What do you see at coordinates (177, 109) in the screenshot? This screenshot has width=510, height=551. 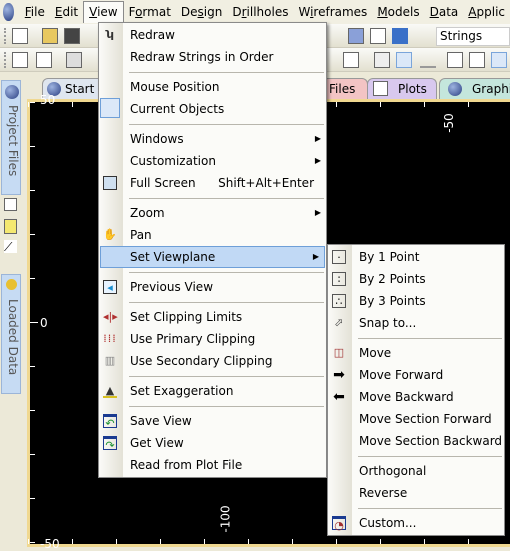 I see `menu-item-label: Current Objects` at bounding box center [177, 109].